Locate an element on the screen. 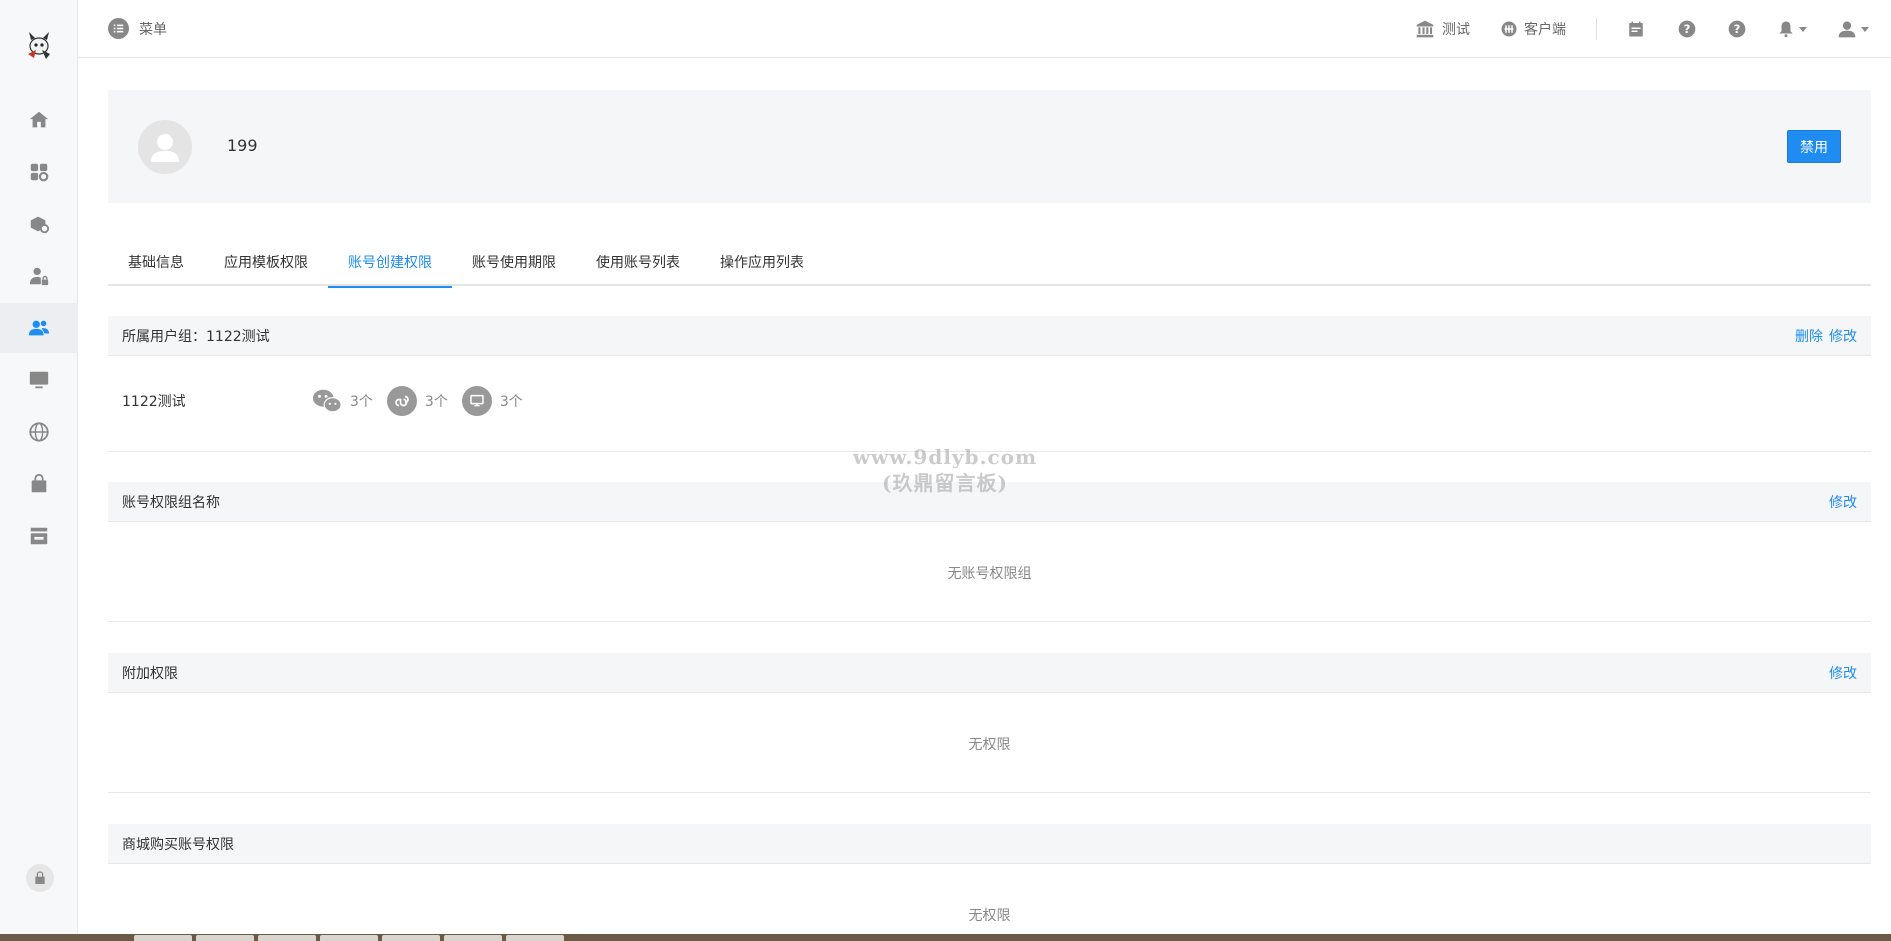  logo-icon is located at coordinates (39, 45).